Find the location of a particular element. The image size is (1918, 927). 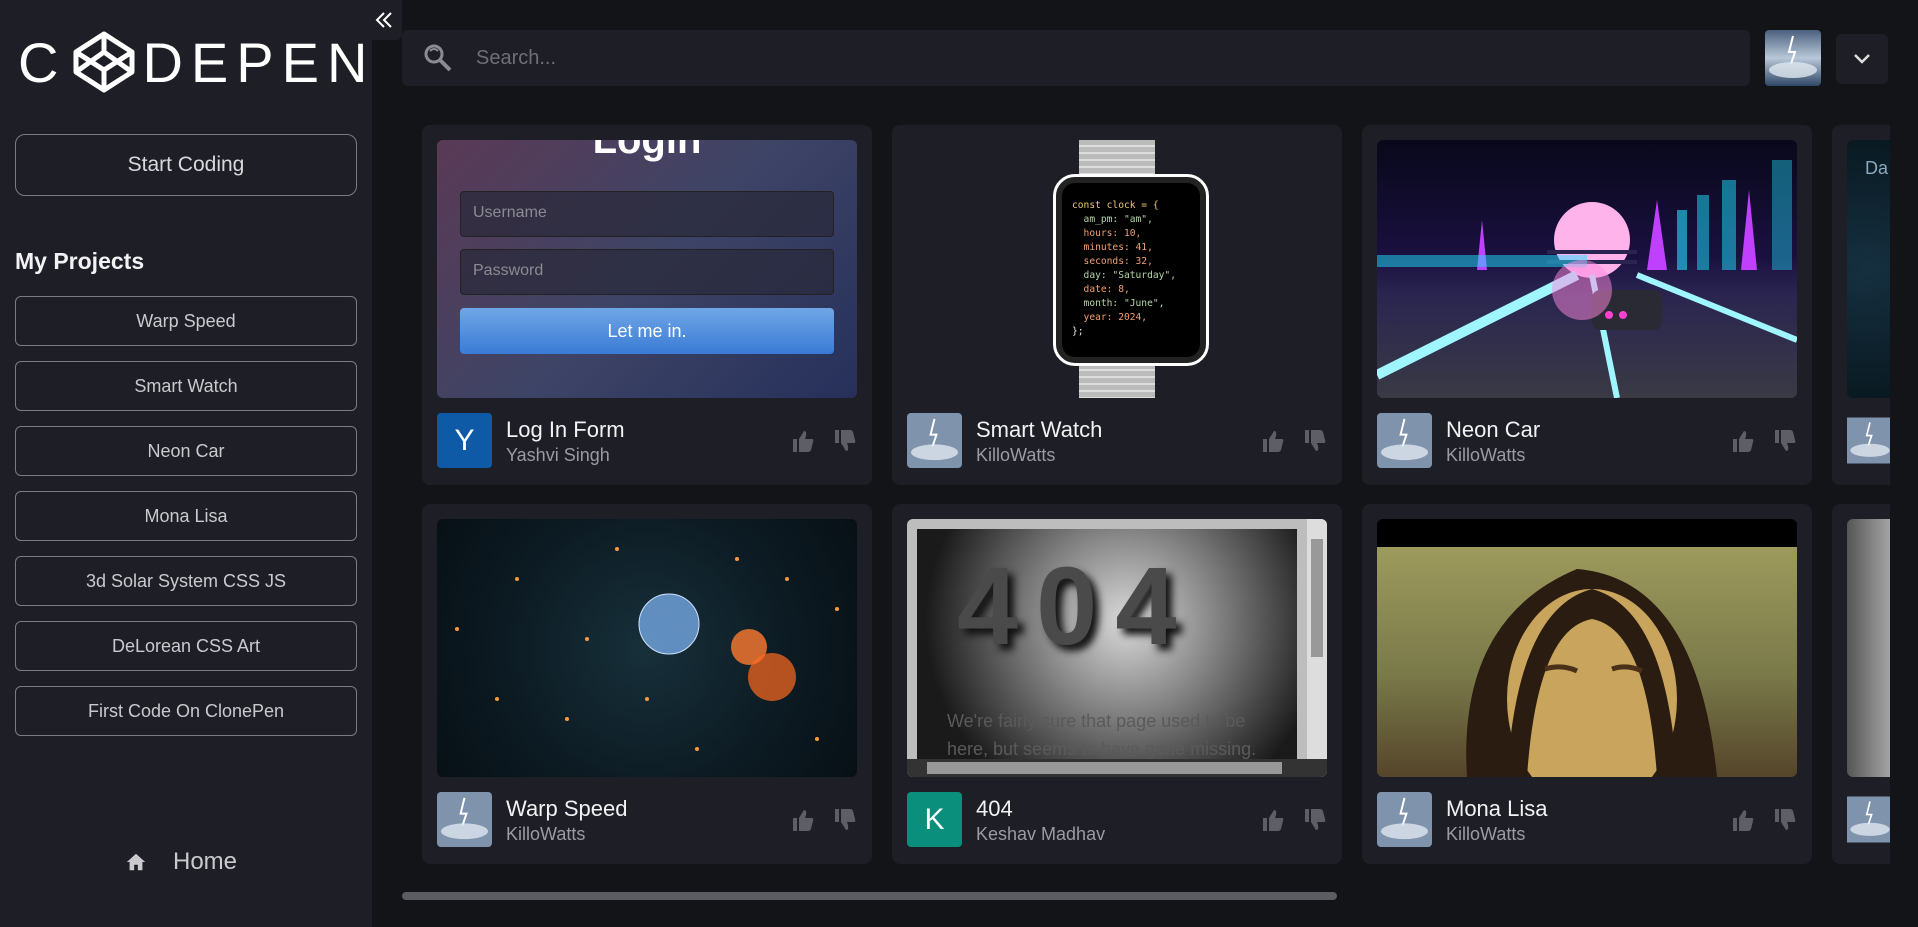

pen-title: Smart Watch is located at coordinates (1039, 430).